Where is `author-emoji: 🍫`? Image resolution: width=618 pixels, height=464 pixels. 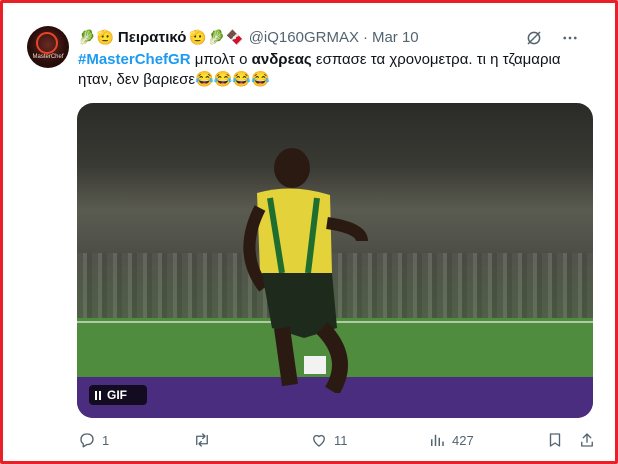
author-emoji: 🍫 is located at coordinates (235, 37).